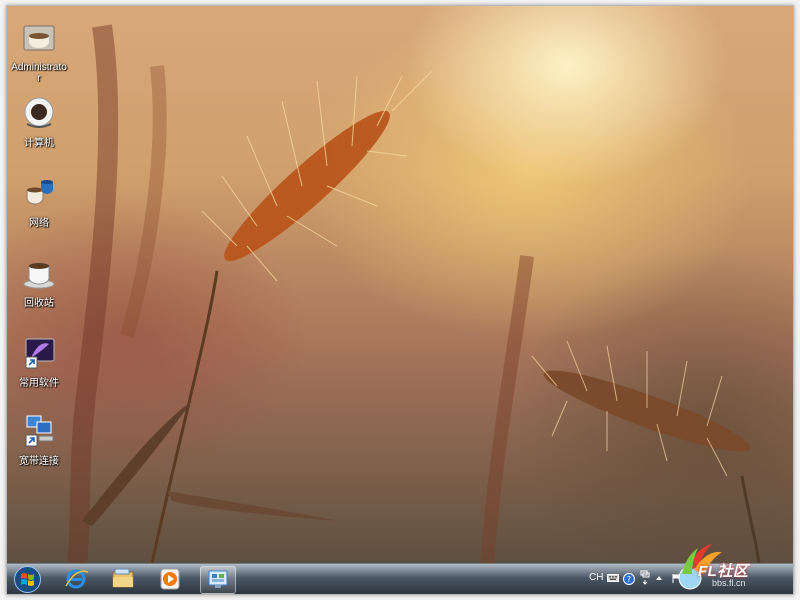 This screenshot has width=800, height=600. I want to click on blurred-stalk-right, so click(507, 409).